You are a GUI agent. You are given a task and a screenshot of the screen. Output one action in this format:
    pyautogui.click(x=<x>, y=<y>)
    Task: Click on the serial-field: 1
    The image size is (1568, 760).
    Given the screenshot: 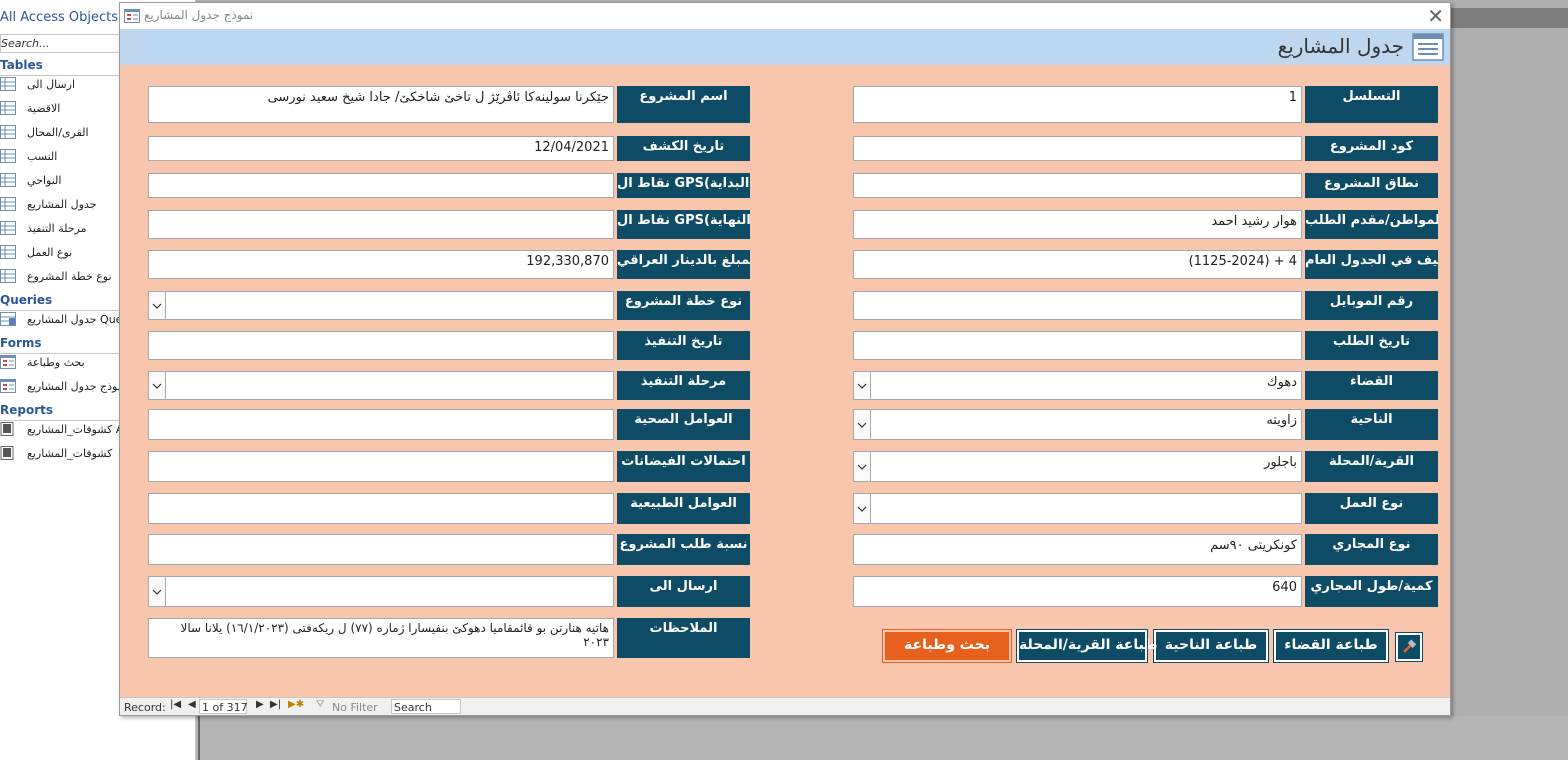 What is the action you would take?
    pyautogui.click(x=1077, y=104)
    